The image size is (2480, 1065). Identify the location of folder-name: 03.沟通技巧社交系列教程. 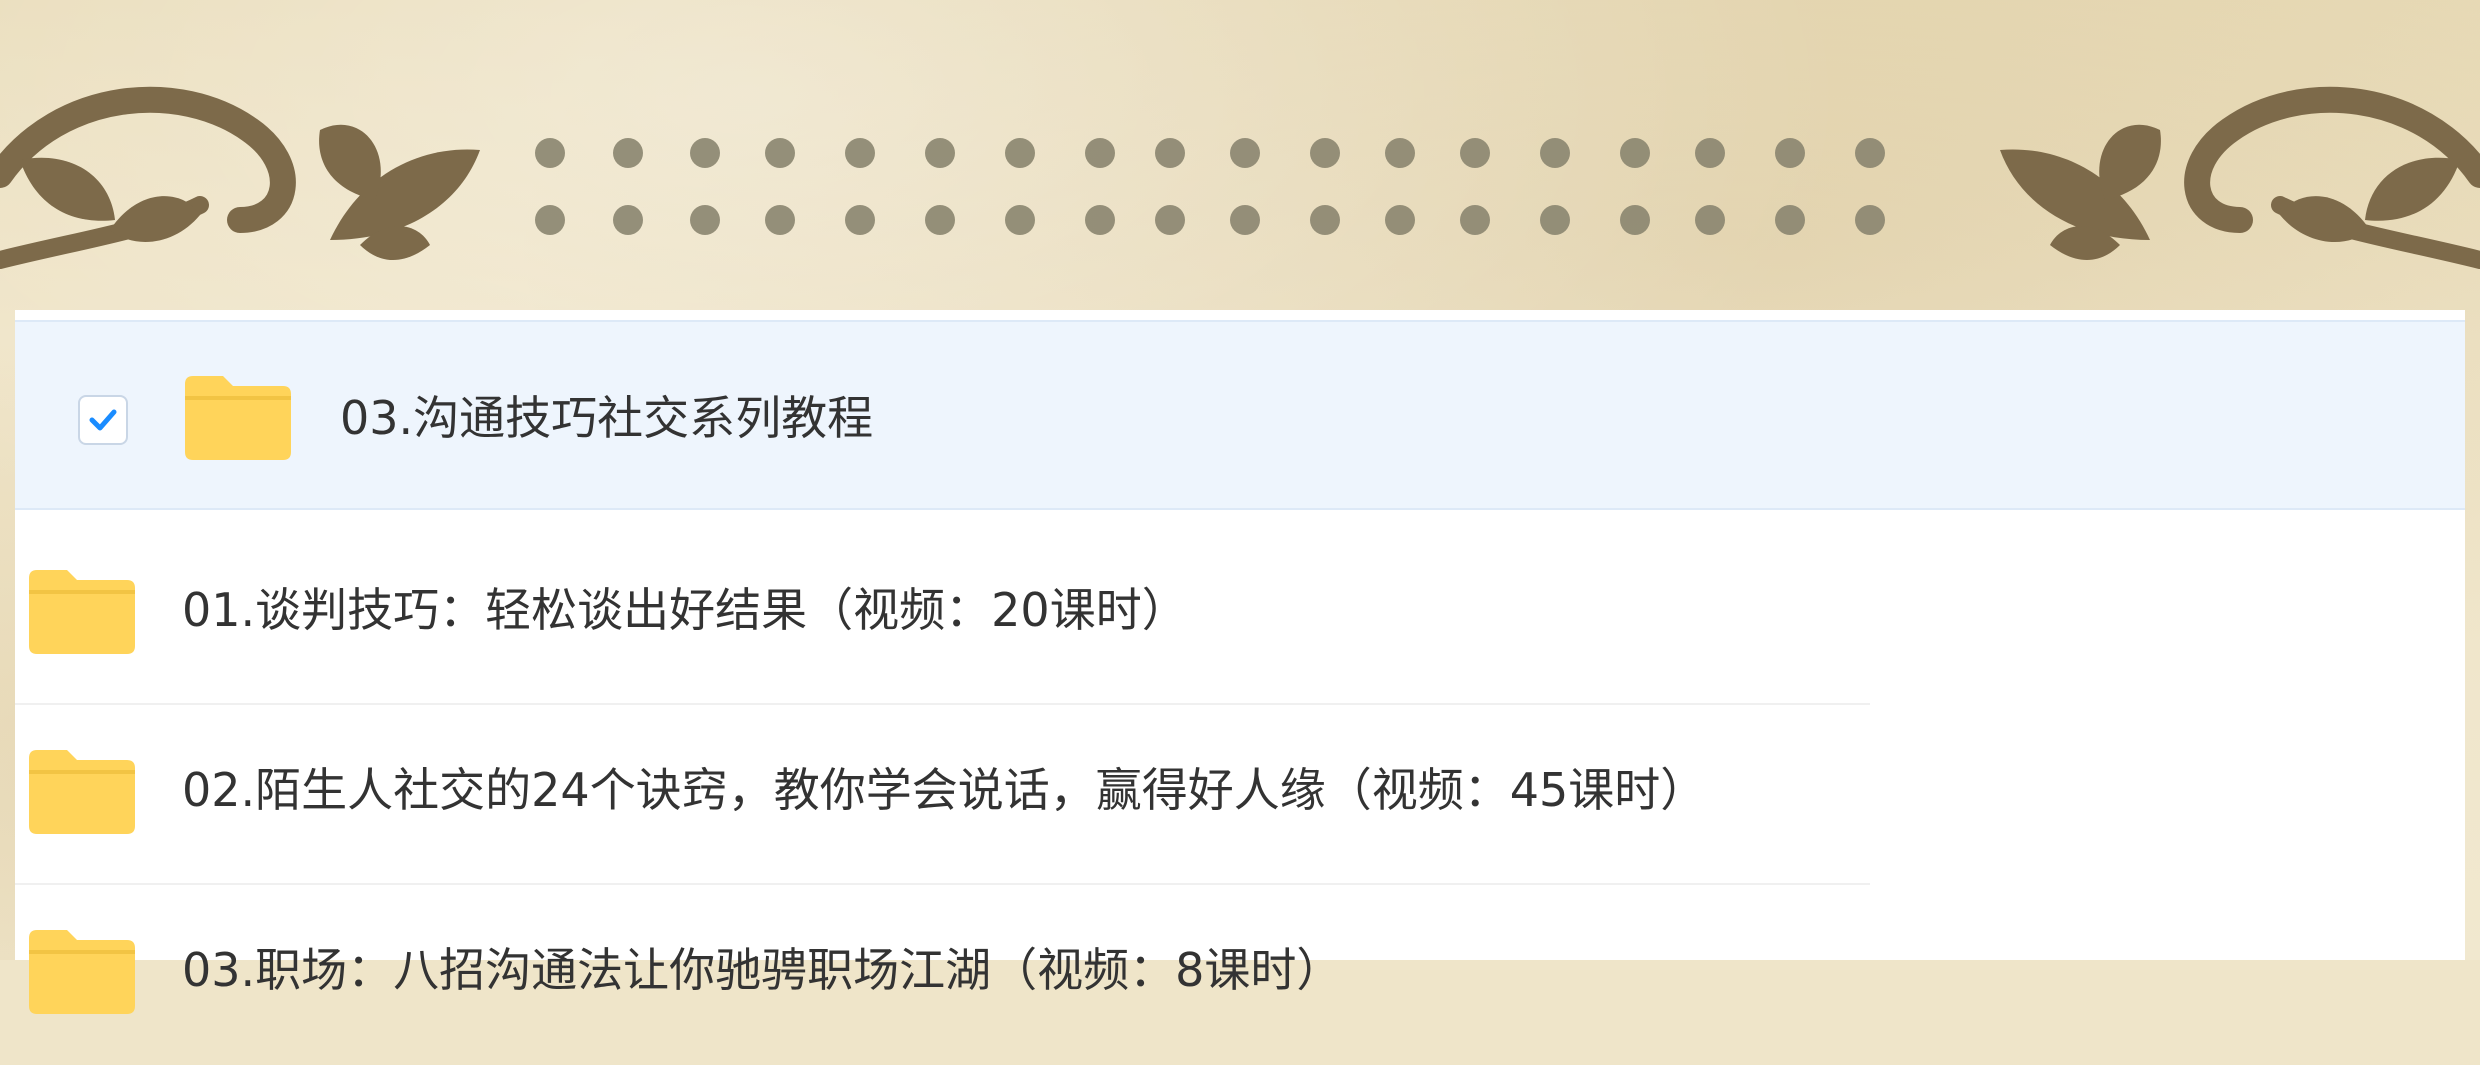
(606, 418).